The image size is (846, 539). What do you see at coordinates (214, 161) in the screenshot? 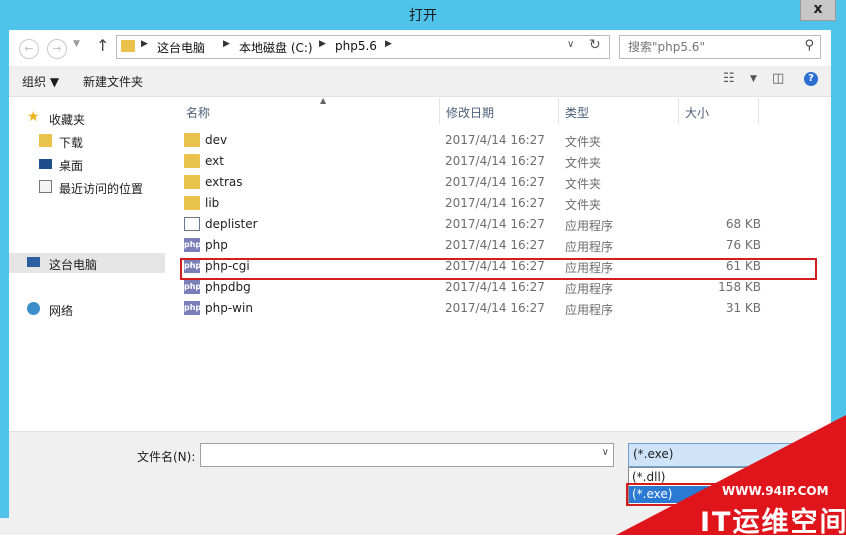
I see `file-name: ext` at bounding box center [214, 161].